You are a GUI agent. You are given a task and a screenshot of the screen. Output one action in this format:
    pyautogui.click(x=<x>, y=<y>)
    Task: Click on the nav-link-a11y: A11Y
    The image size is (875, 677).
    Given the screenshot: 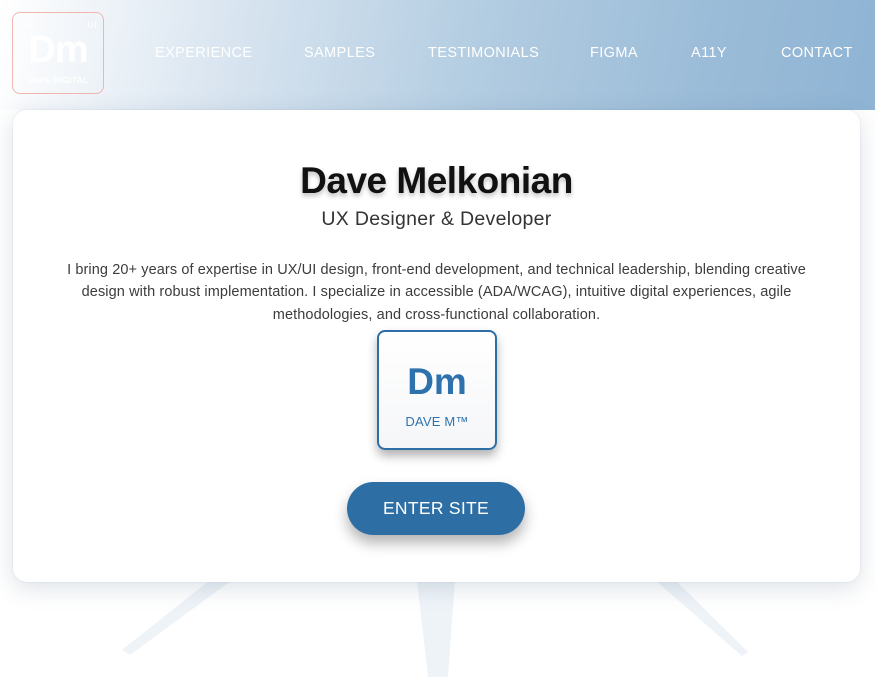 What is the action you would take?
    pyautogui.click(x=709, y=53)
    